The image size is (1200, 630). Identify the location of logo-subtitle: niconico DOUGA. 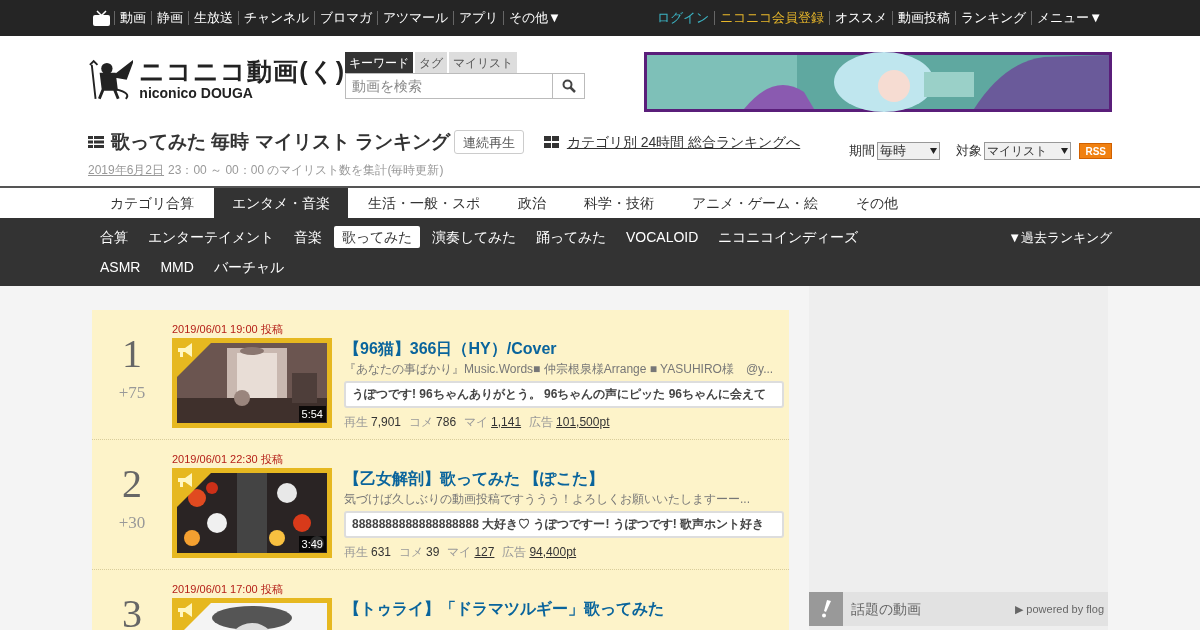
(196, 92).